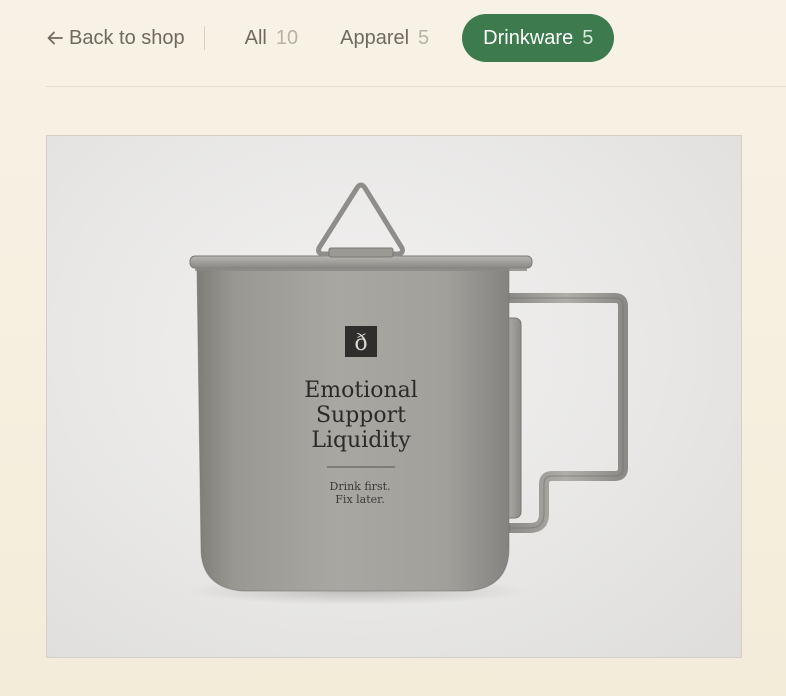 The width and height of the screenshot is (786, 696). What do you see at coordinates (272, 38) in the screenshot?
I see `filter-all: All 10` at bounding box center [272, 38].